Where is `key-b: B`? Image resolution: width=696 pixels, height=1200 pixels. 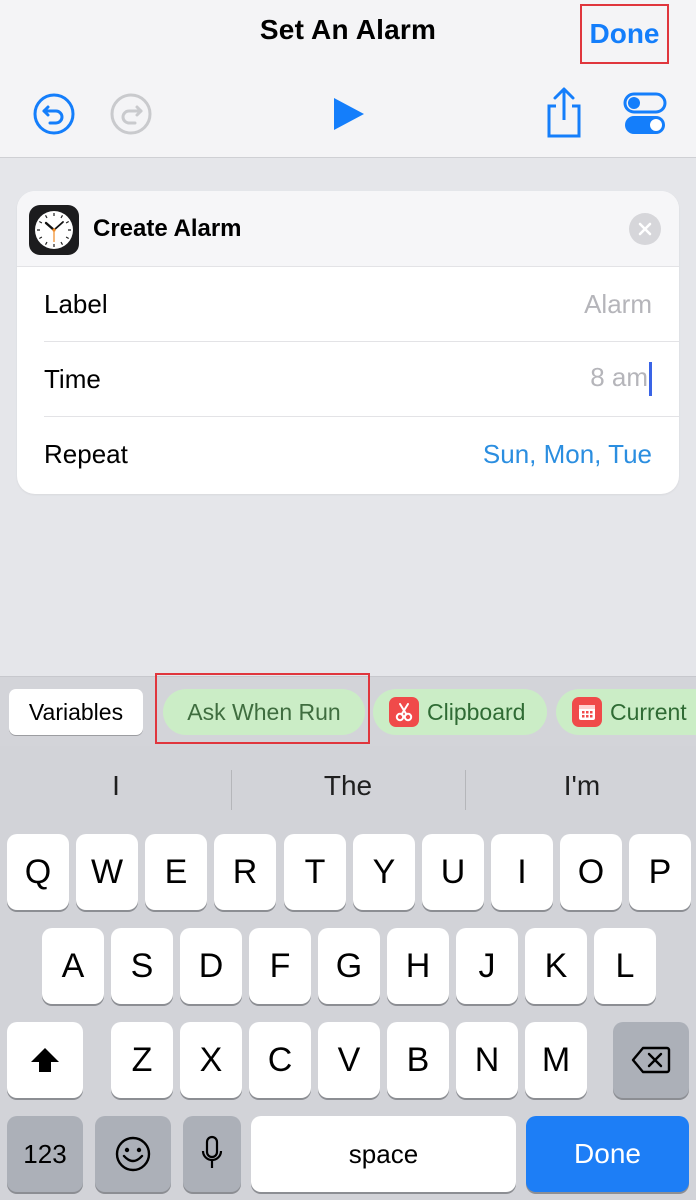 key-b: B is located at coordinates (418, 1060).